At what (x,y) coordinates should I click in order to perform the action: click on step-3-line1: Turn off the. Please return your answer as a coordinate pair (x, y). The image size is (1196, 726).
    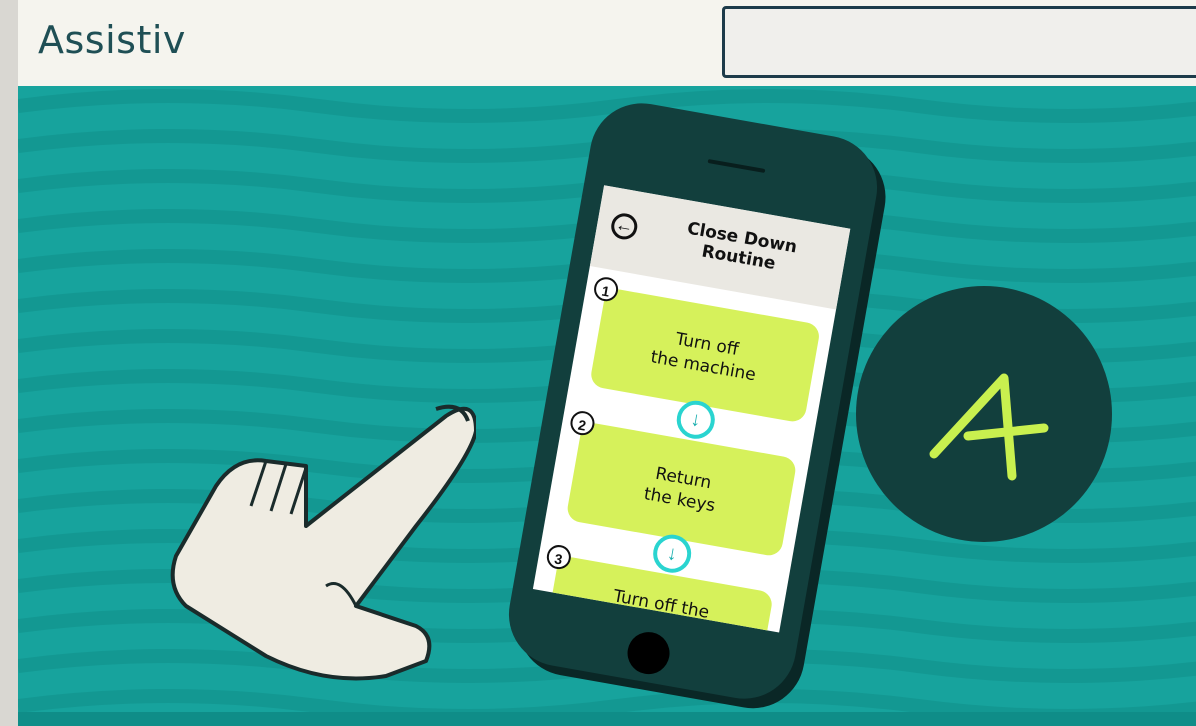
    Looking at the image, I should click on (661, 604).